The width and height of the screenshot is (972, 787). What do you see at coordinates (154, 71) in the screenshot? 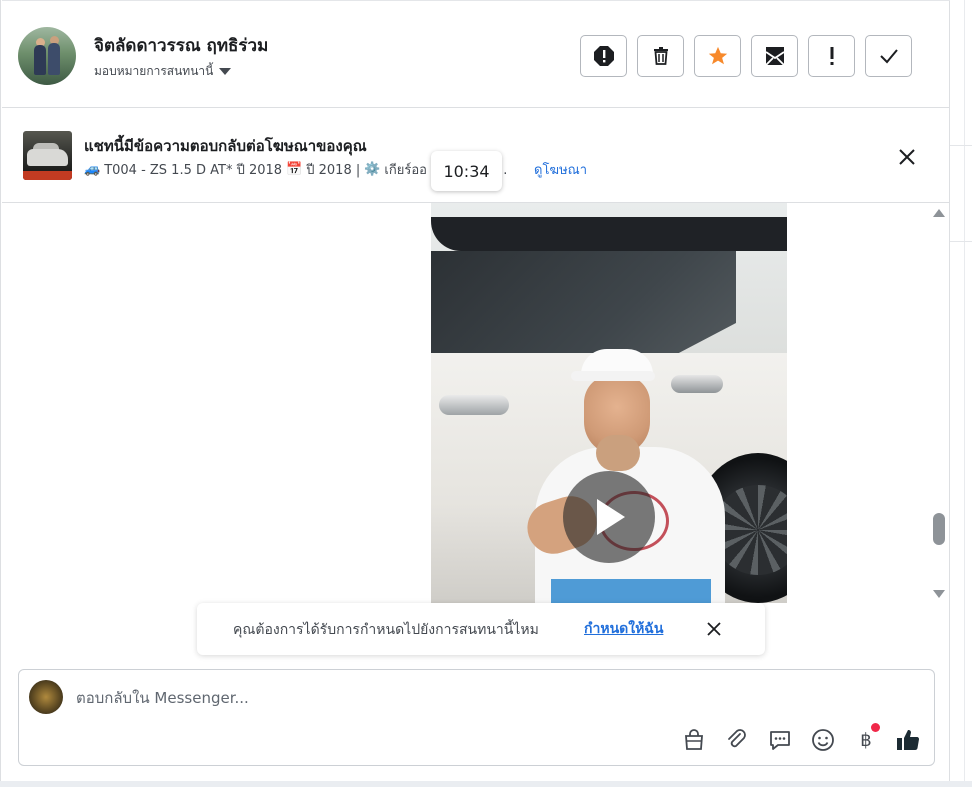
I see `assign-label: มอบหมายการสนทนานี้` at bounding box center [154, 71].